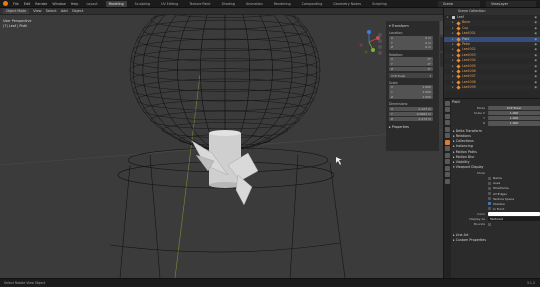  I want to click on tab-rendering: Rendering, so click(282, 4).